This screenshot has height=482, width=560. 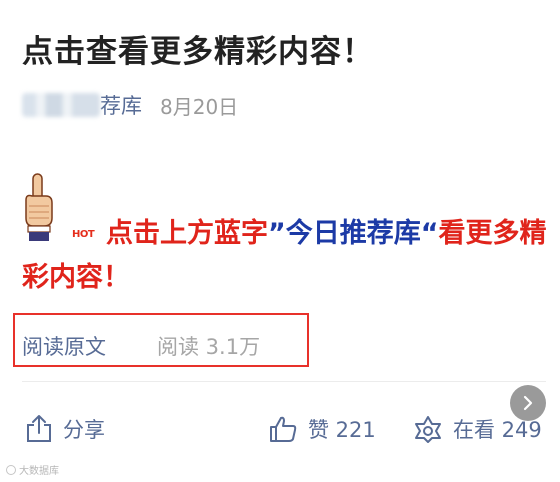 I want to click on publish-date: 8月20日, so click(x=199, y=106).